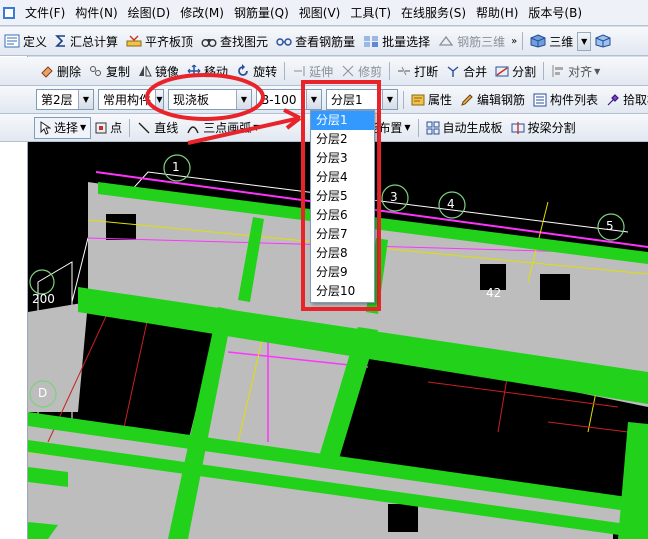  I want to click on mirror-icon, so click(145, 71).